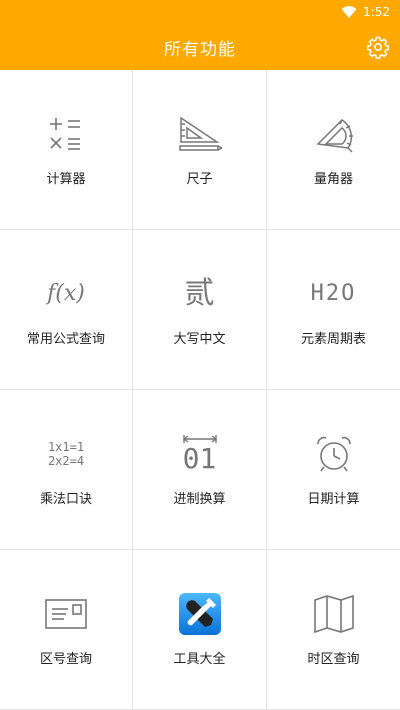 This screenshot has width=400, height=710. Describe the element at coordinates (200, 134) in the screenshot. I see `ruler-icon` at that location.